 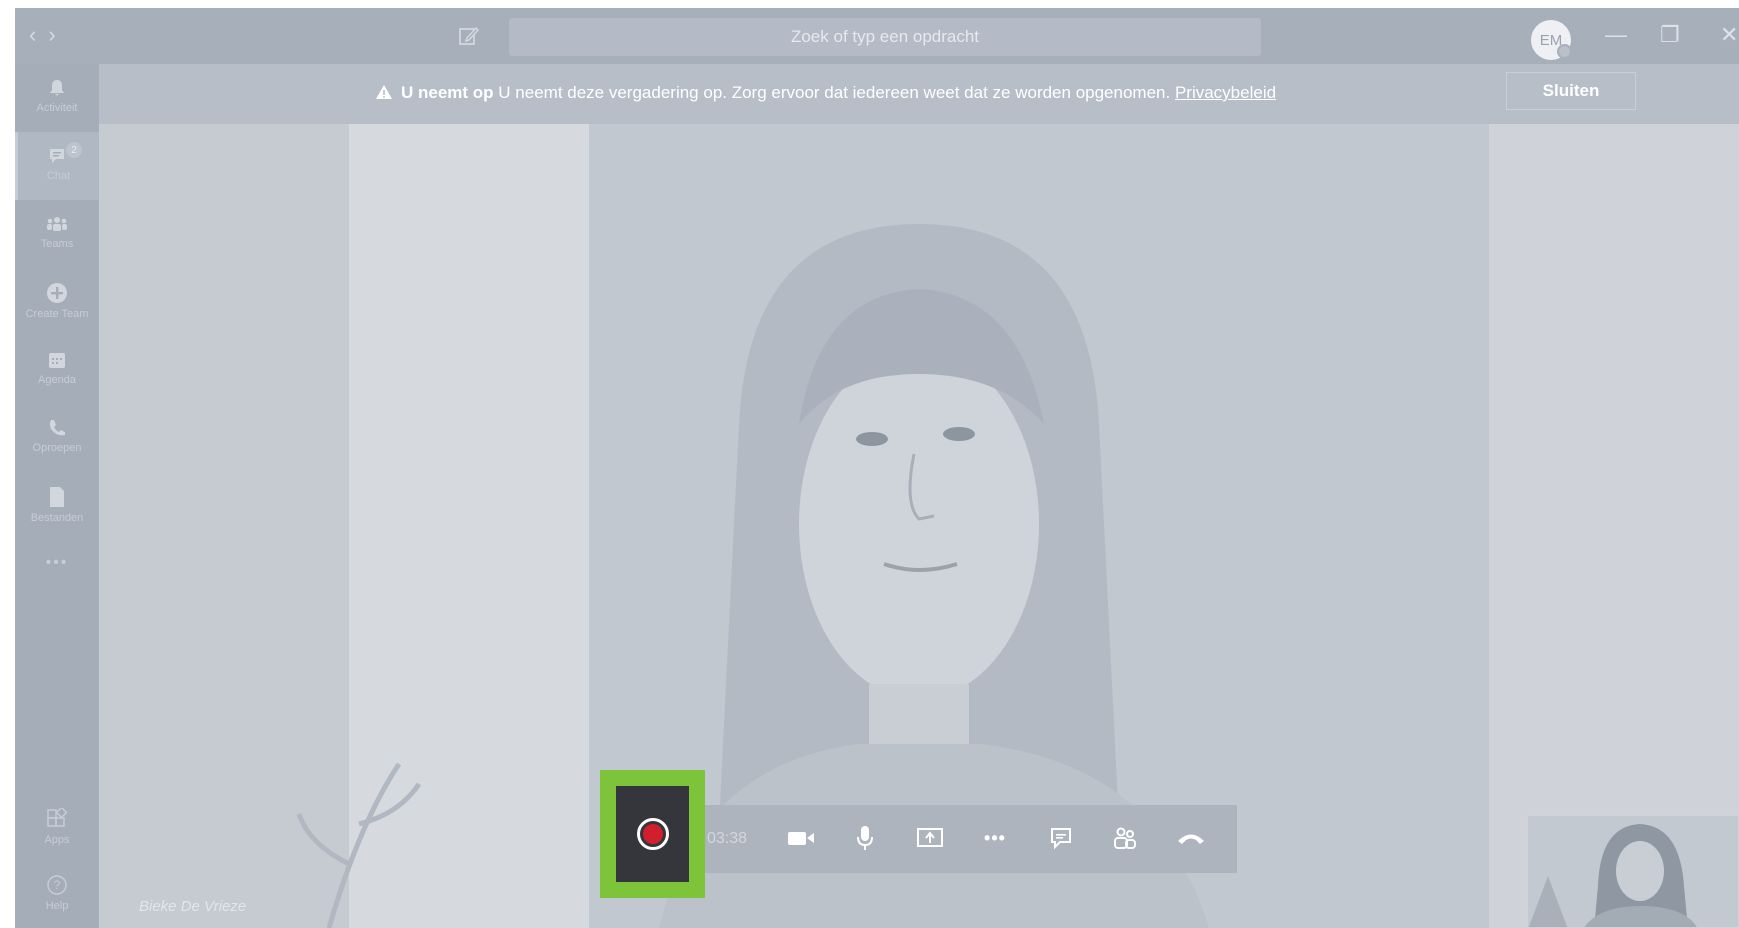 What do you see at coordinates (57, 448) in the screenshot?
I see `rail-label-calls: Oproepen` at bounding box center [57, 448].